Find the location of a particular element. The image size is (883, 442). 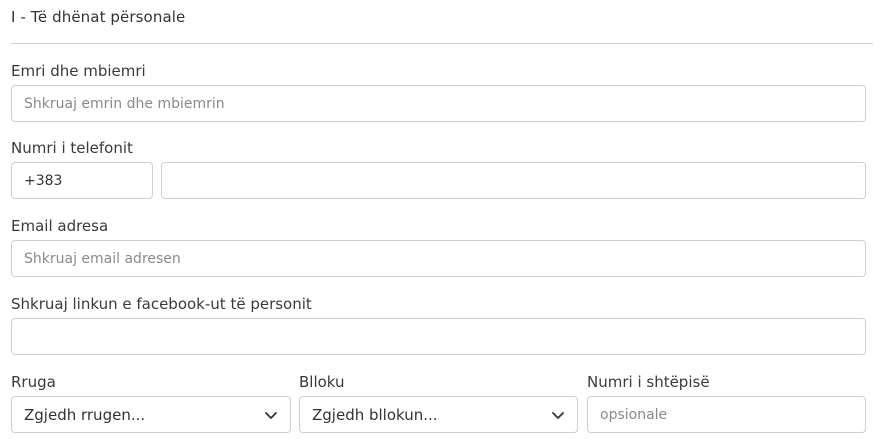

facebook-link-input is located at coordinates (438, 336).